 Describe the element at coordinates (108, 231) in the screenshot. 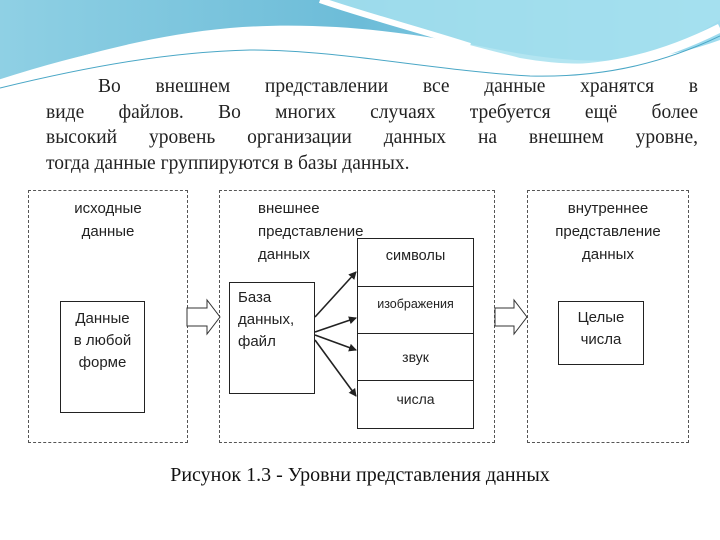

I see `title-line: данные` at that location.